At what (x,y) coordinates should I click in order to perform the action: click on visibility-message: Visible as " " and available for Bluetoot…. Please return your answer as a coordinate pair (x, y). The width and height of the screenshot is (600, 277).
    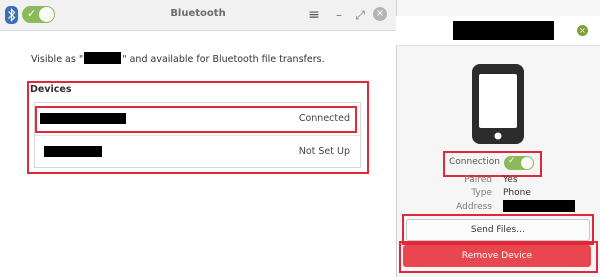
    Looking at the image, I should click on (178, 58).